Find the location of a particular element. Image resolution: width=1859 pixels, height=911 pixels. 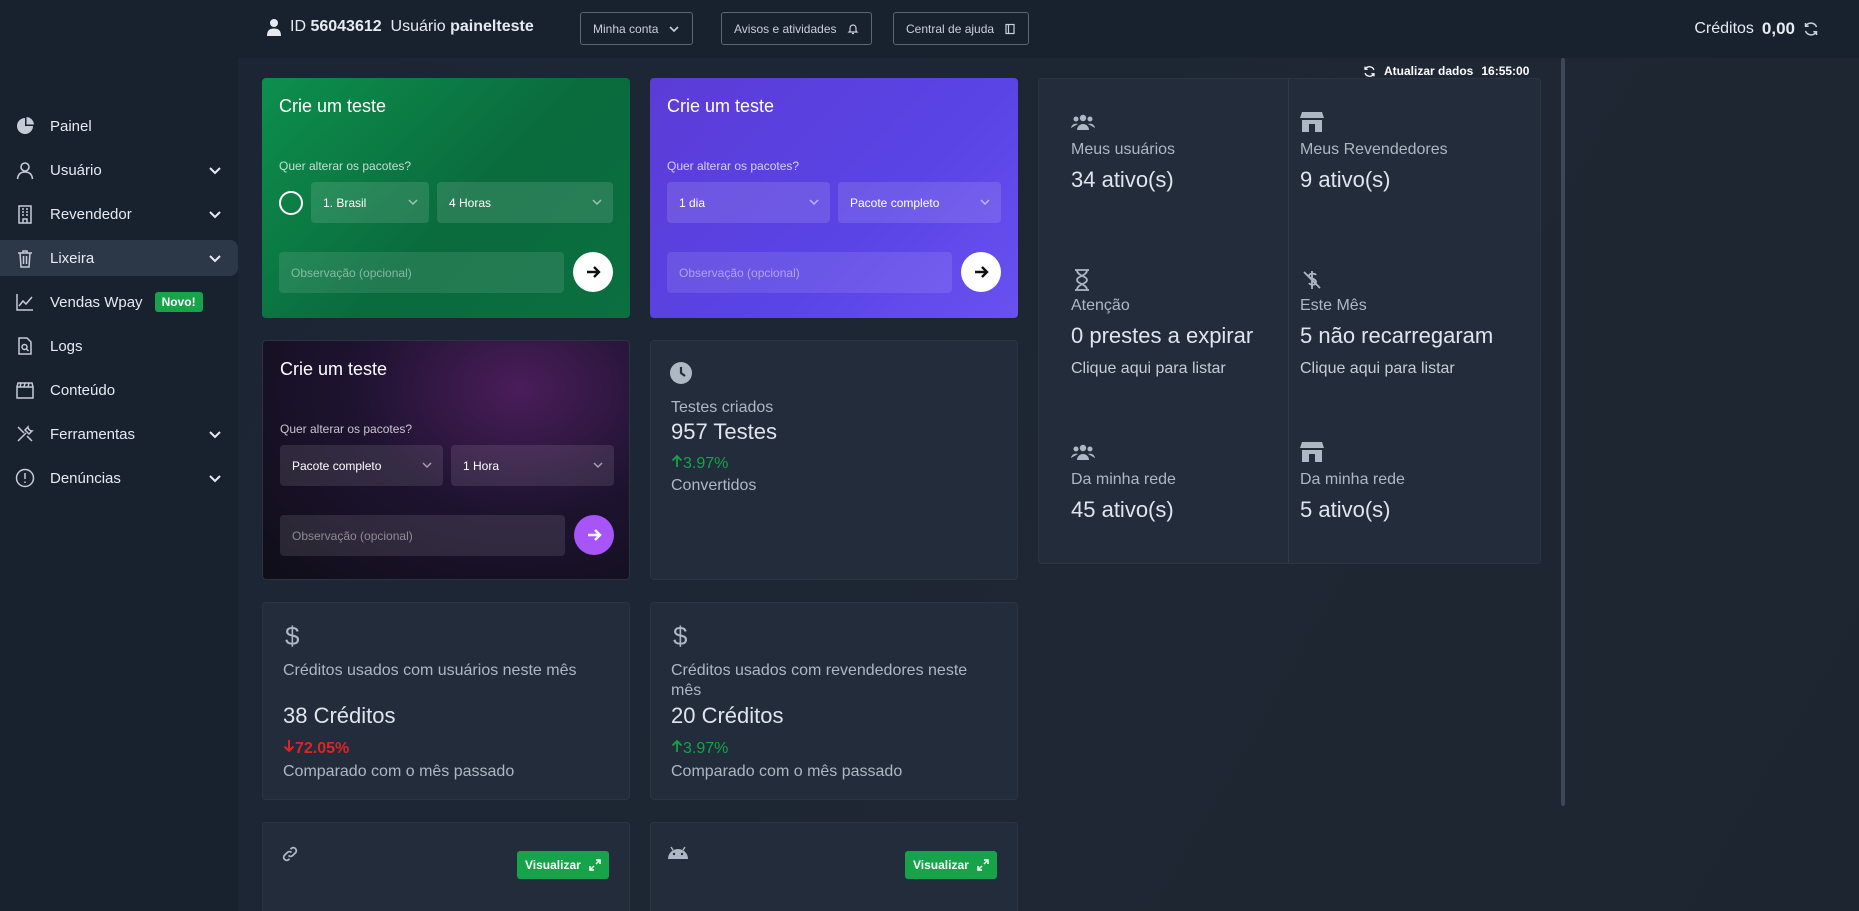

sidebar-item-label: Denúncias is located at coordinates (85, 478).